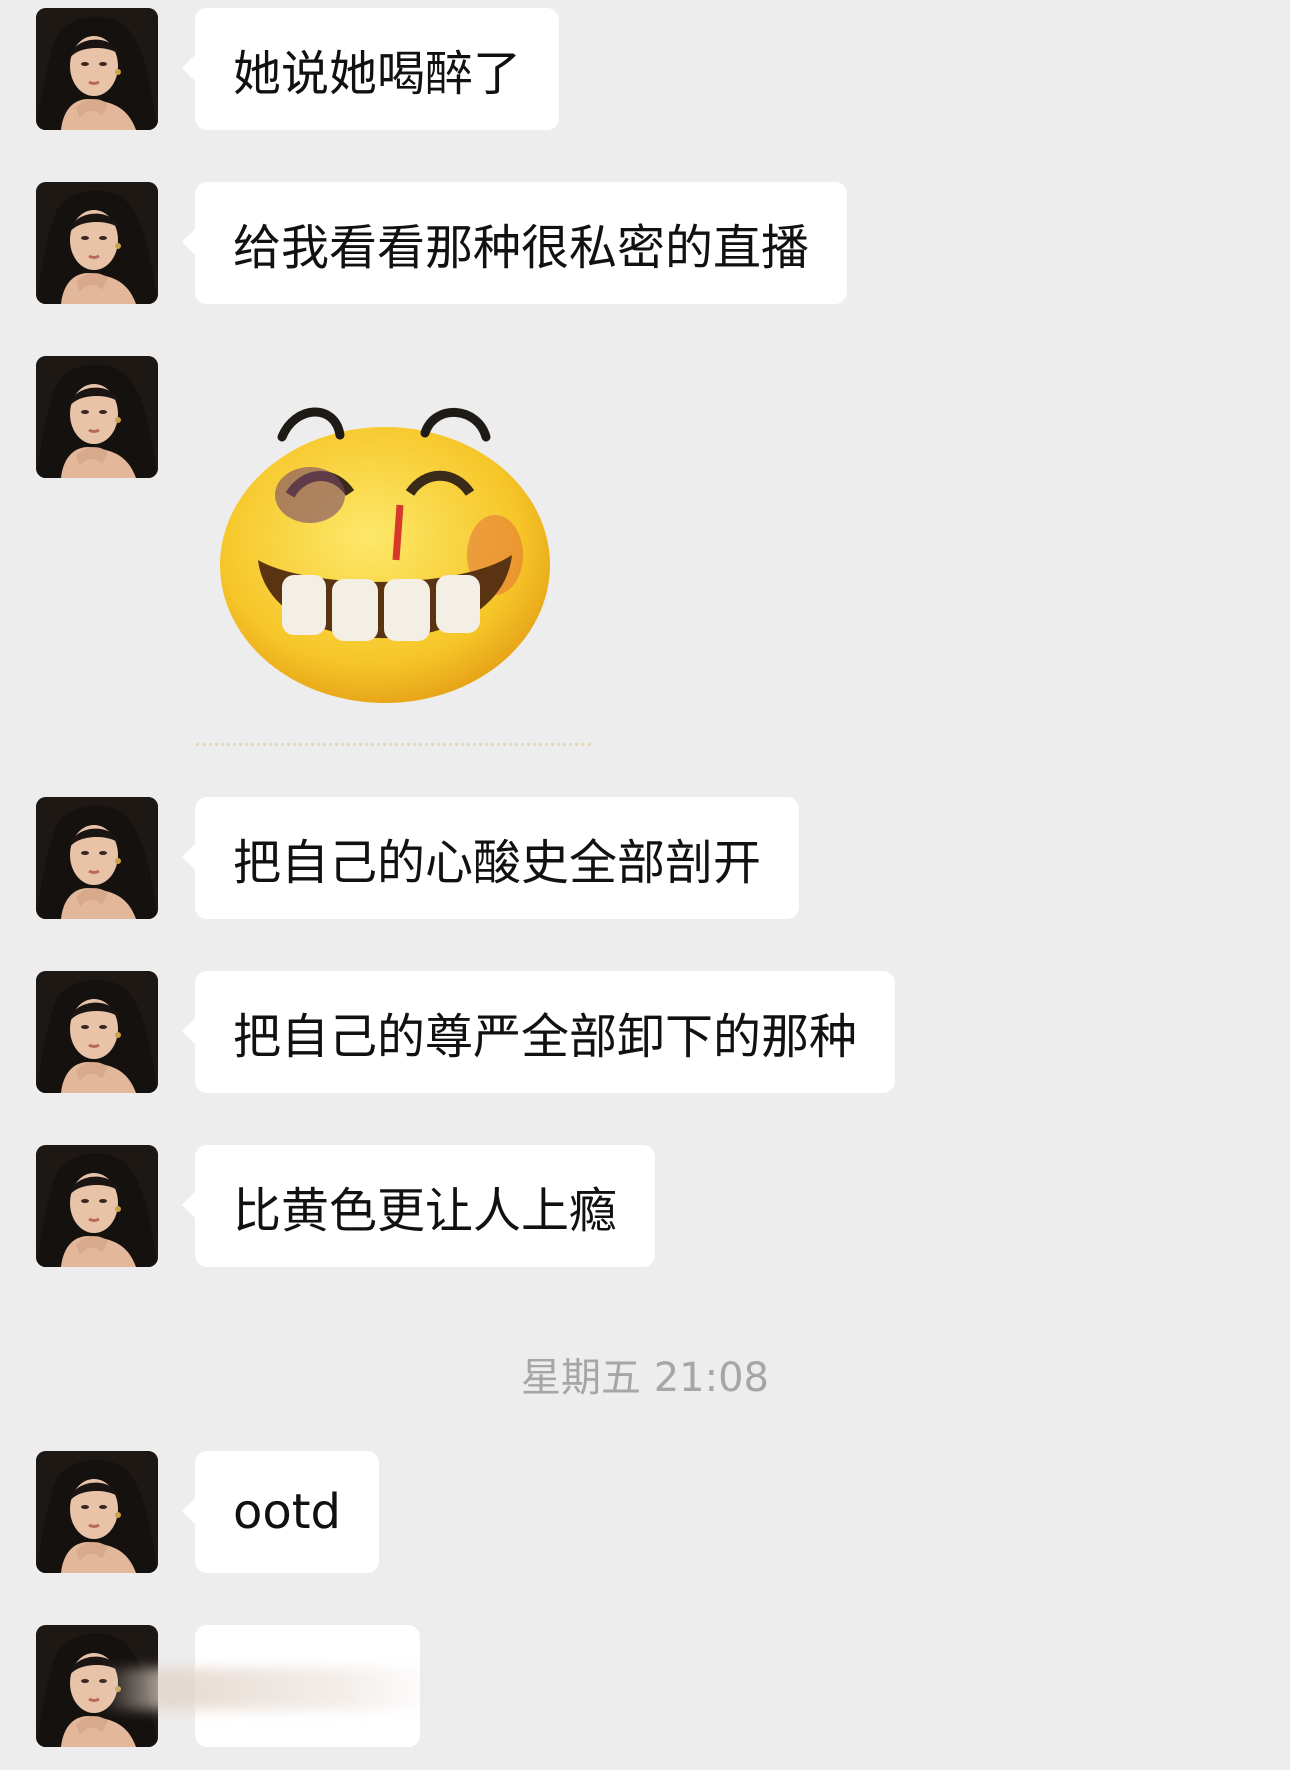 The width and height of the screenshot is (1290, 1770). What do you see at coordinates (393, 744) in the screenshot?
I see `dotted-divider` at bounding box center [393, 744].